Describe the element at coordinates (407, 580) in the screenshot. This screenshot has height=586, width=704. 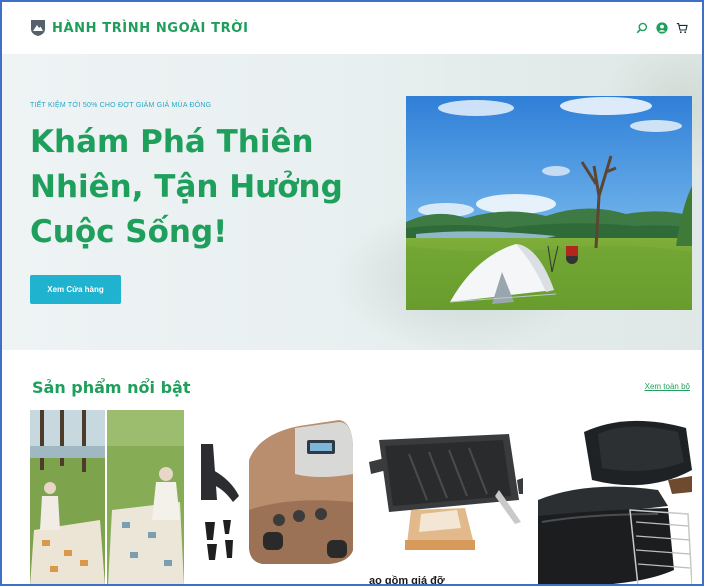
I see `product-image-caption: ao gồm giá đỡ` at that location.